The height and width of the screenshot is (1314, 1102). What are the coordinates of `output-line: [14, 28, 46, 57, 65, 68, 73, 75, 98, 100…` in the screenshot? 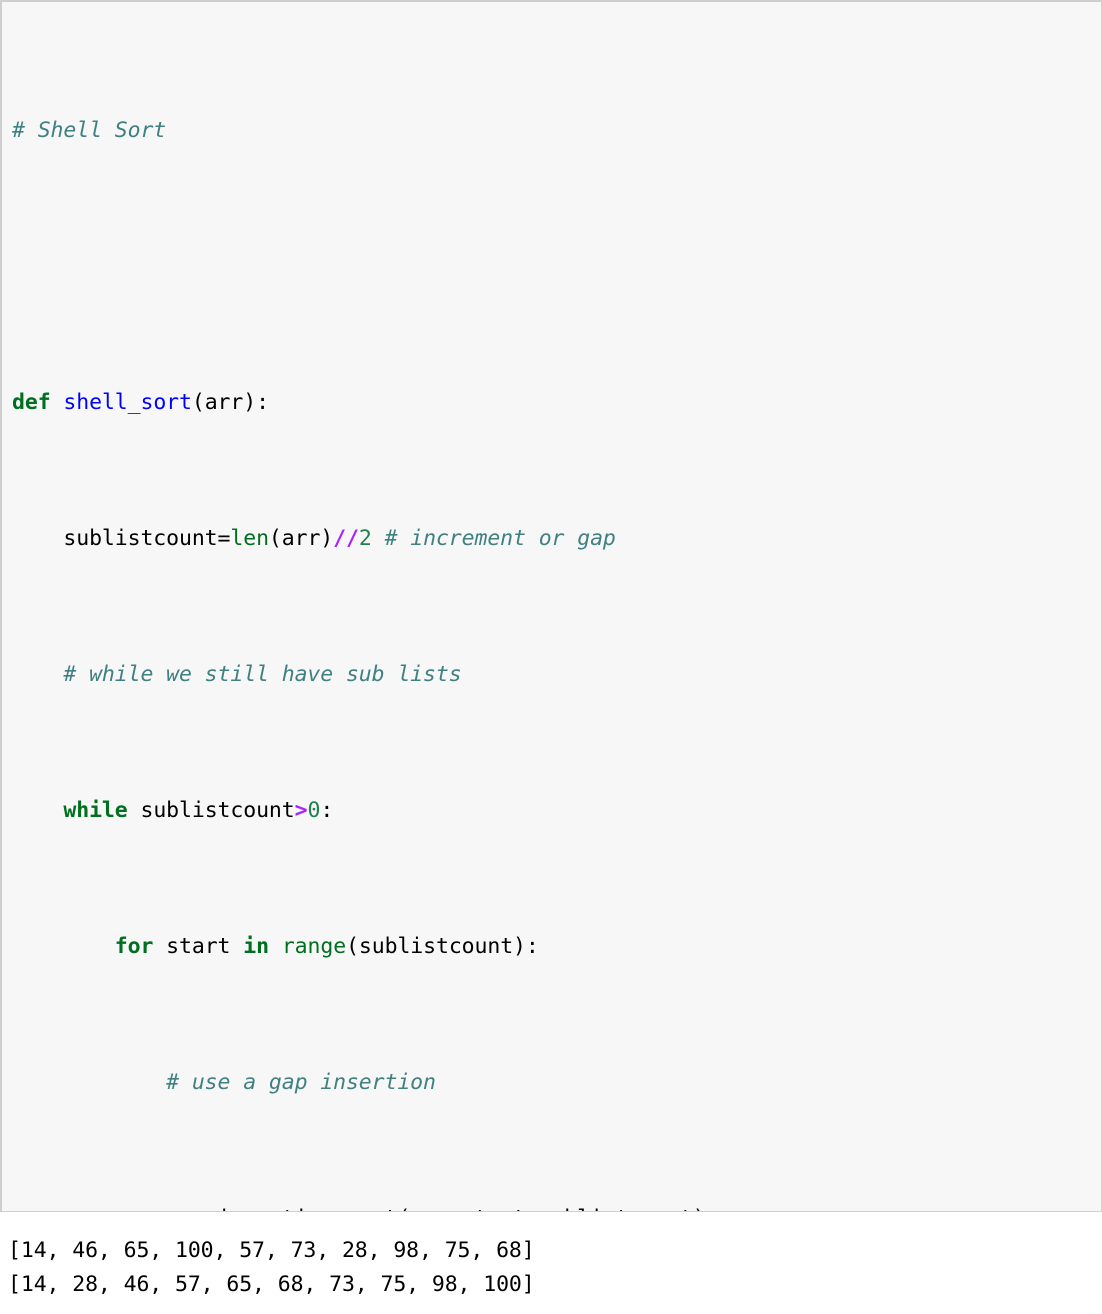 It's located at (271, 1284).